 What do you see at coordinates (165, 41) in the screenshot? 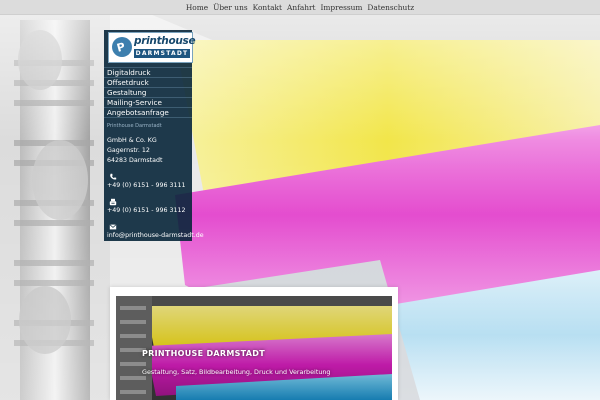
I see `logo-wordmark: printhouse` at bounding box center [165, 41].